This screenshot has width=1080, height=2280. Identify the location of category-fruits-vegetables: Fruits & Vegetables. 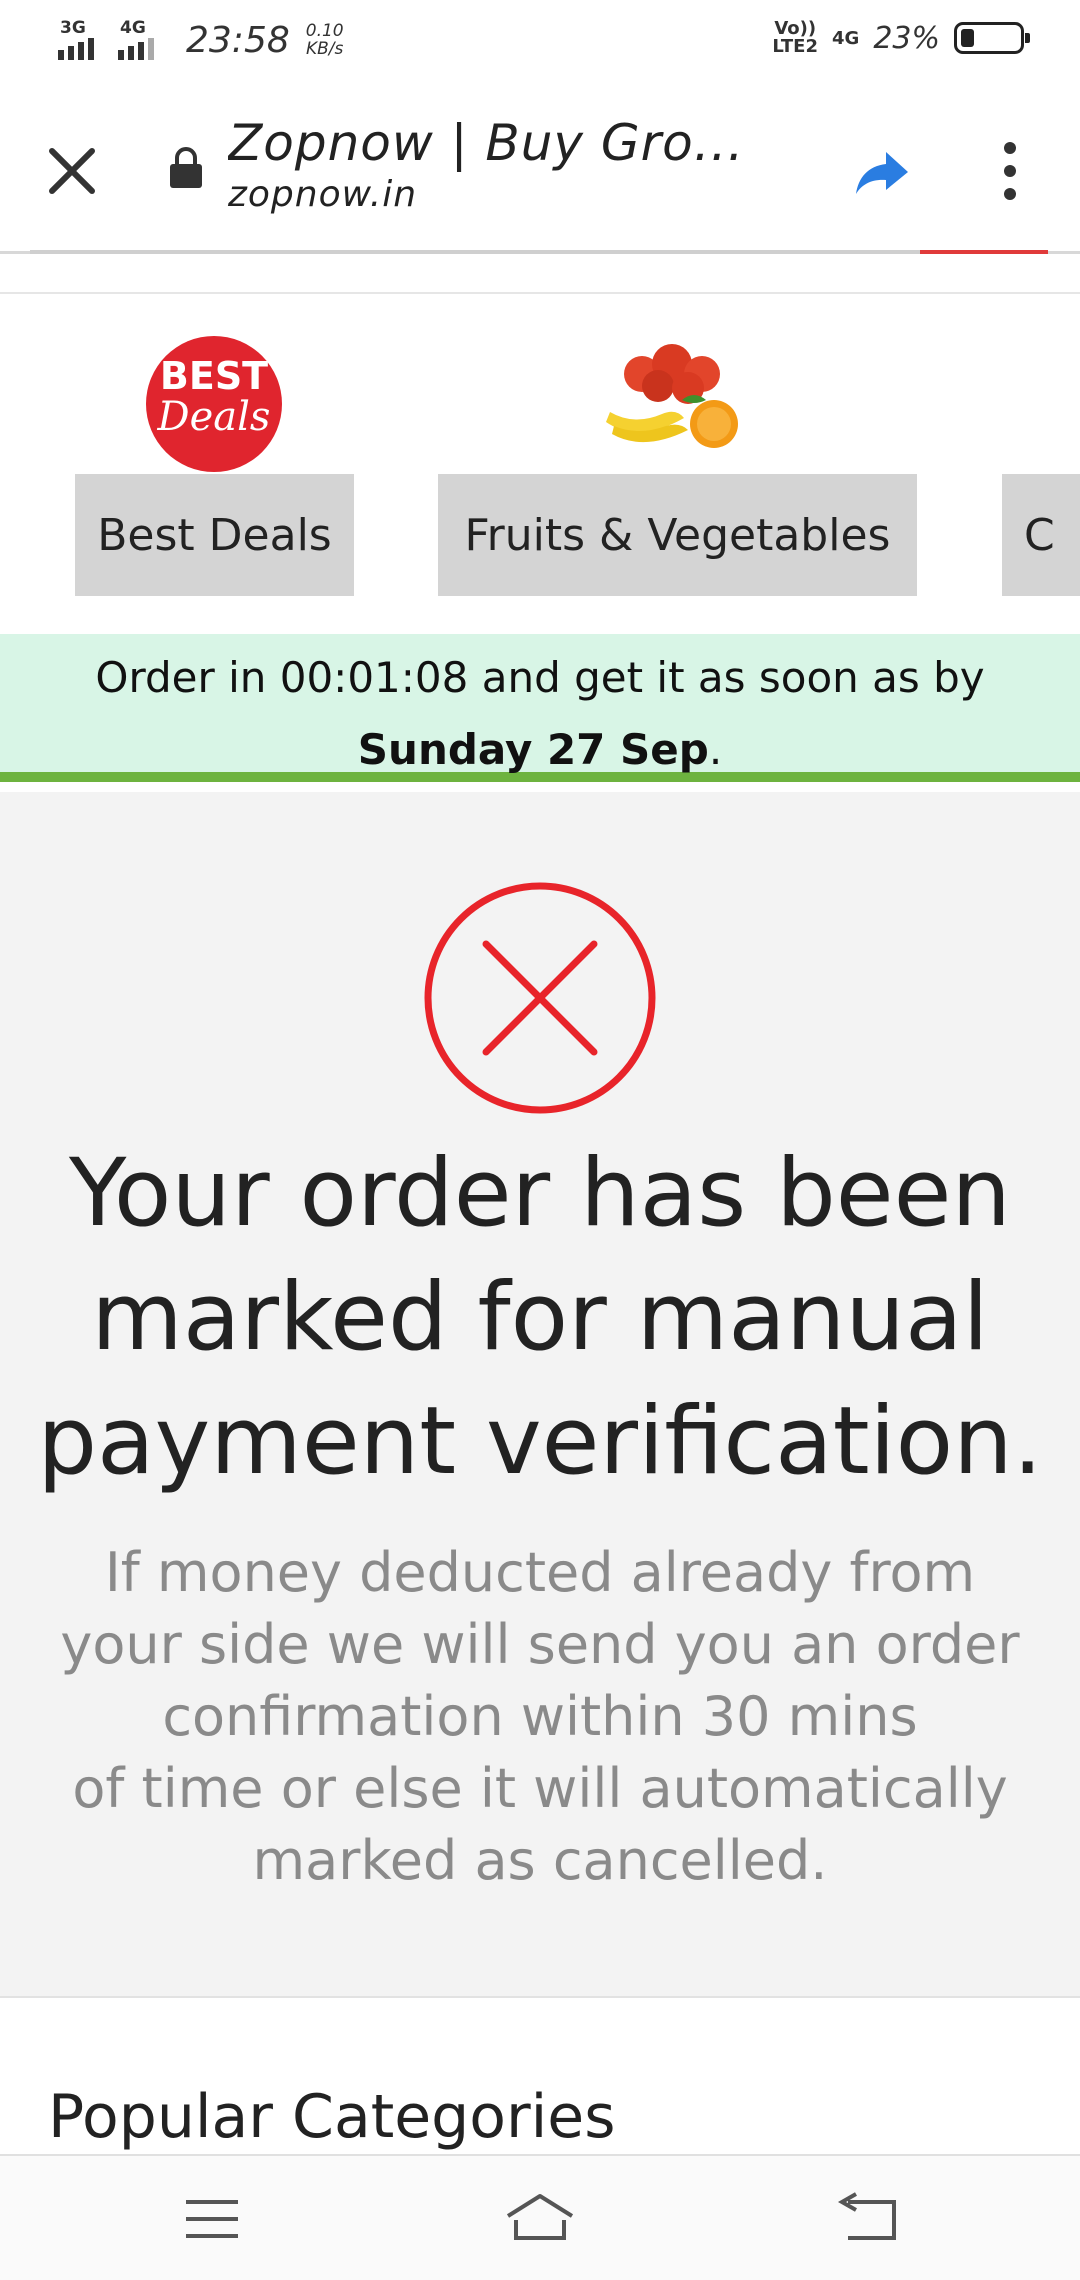
(677, 535).